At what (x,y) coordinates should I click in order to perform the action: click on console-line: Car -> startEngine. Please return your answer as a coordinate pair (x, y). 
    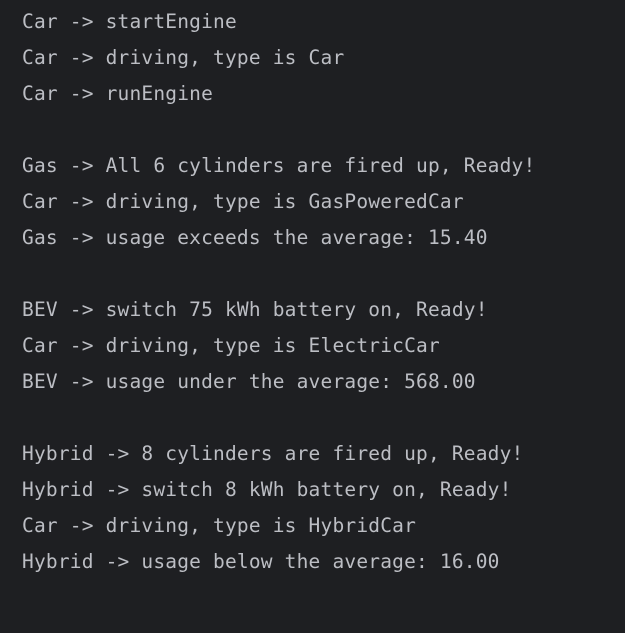
    Looking at the image, I should click on (129, 21).